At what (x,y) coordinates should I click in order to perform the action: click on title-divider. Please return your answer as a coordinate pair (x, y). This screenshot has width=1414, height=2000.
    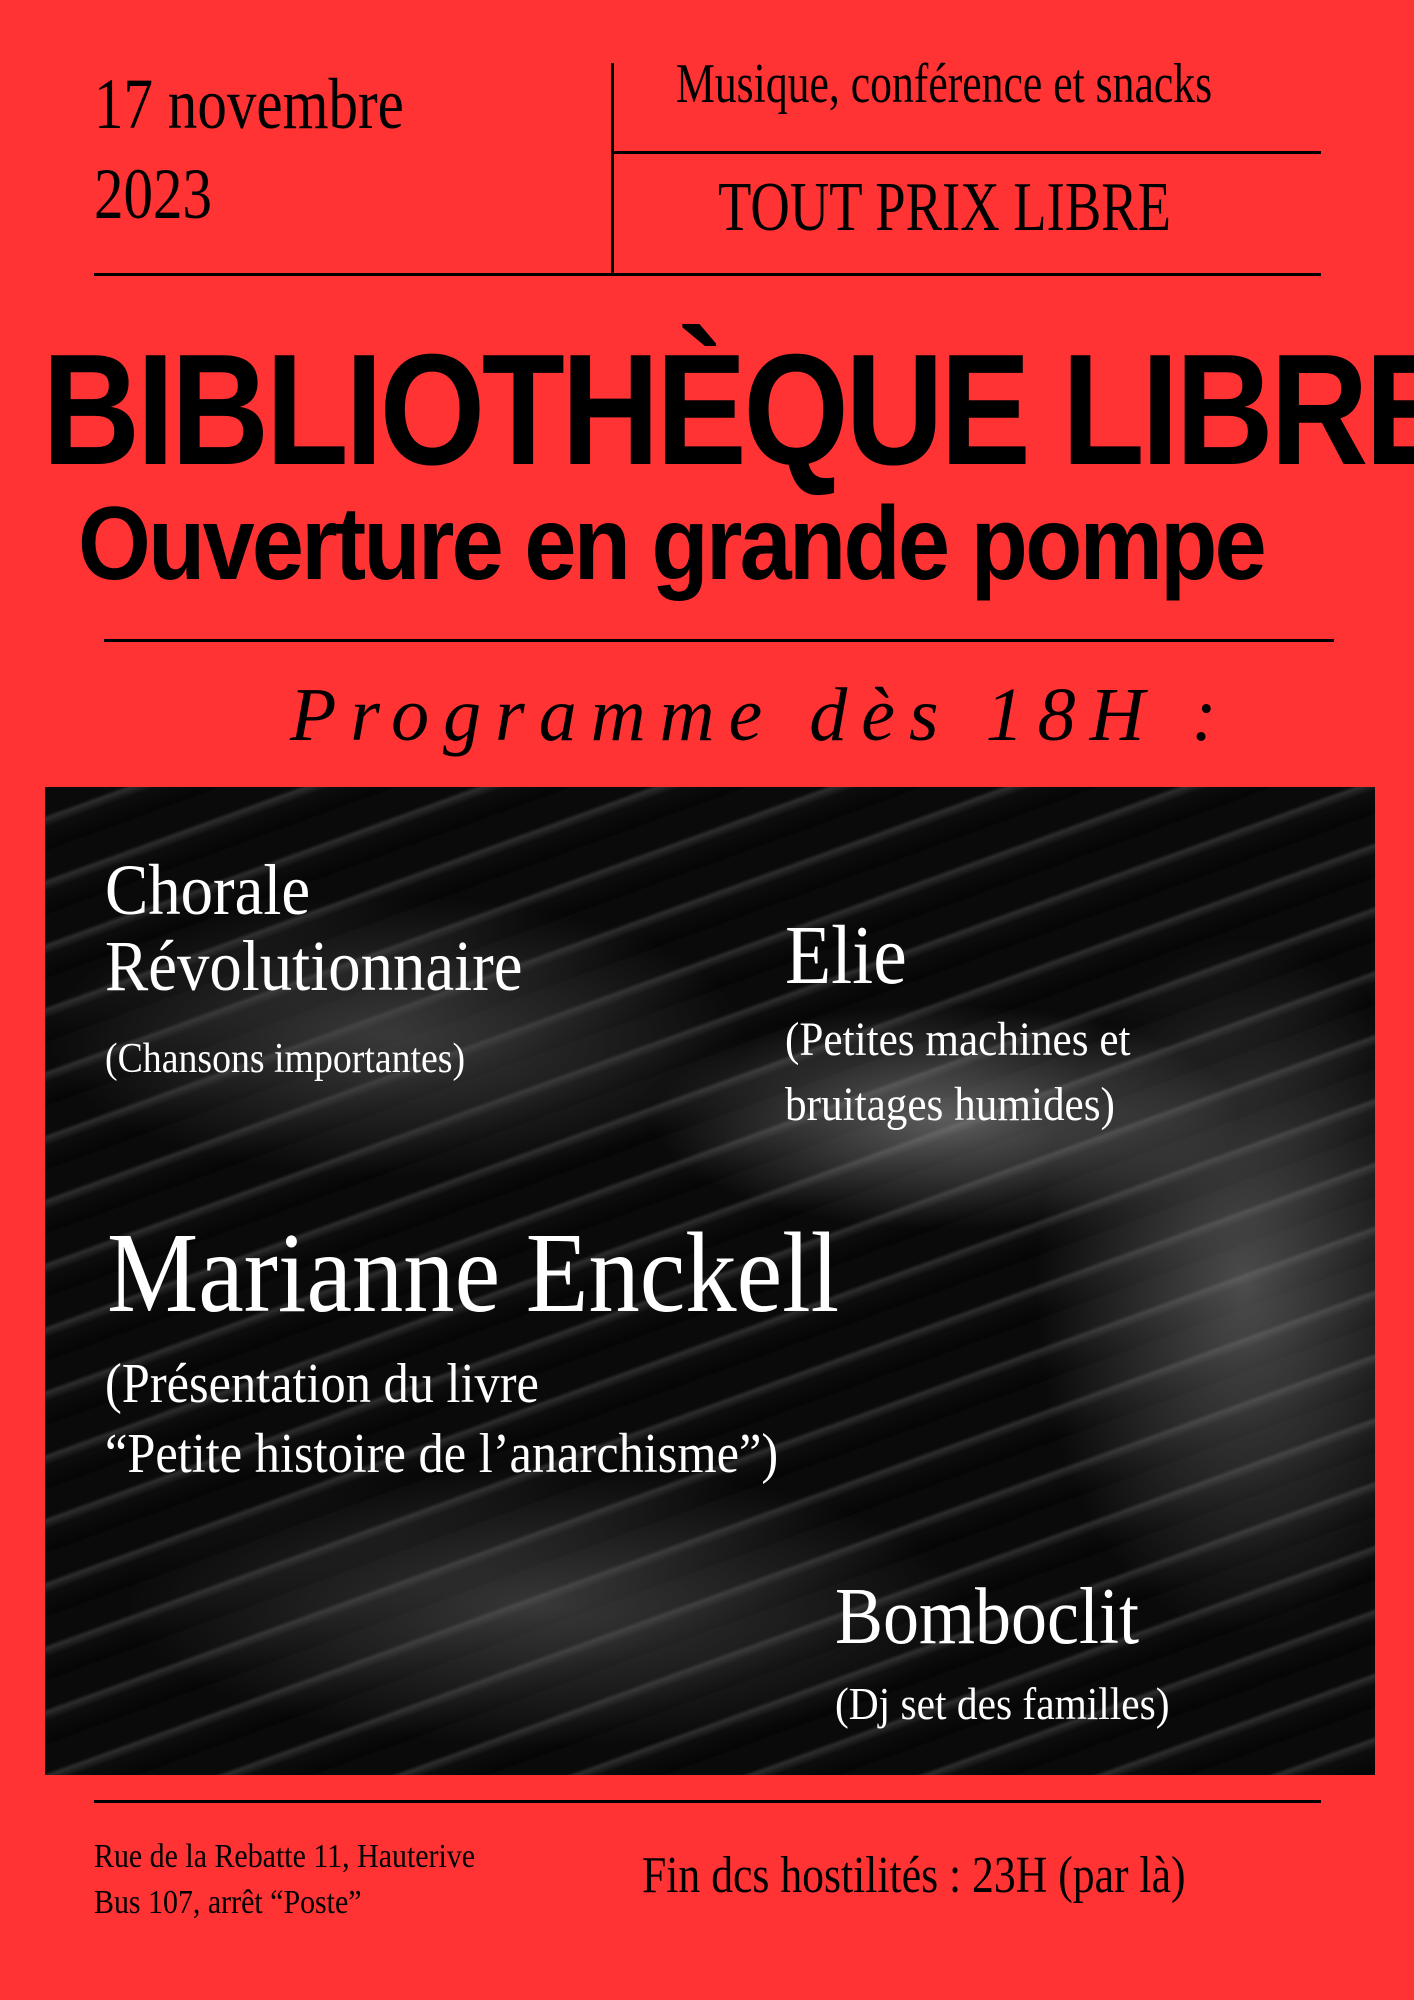
    Looking at the image, I should click on (719, 640).